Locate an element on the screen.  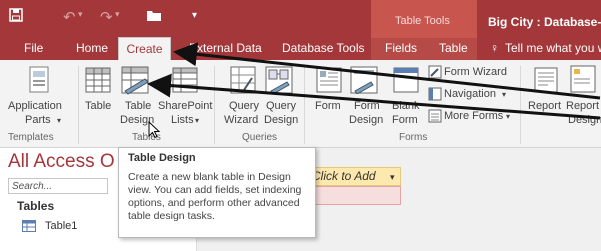
mouse-cursor-icon is located at coordinates (154, 132).